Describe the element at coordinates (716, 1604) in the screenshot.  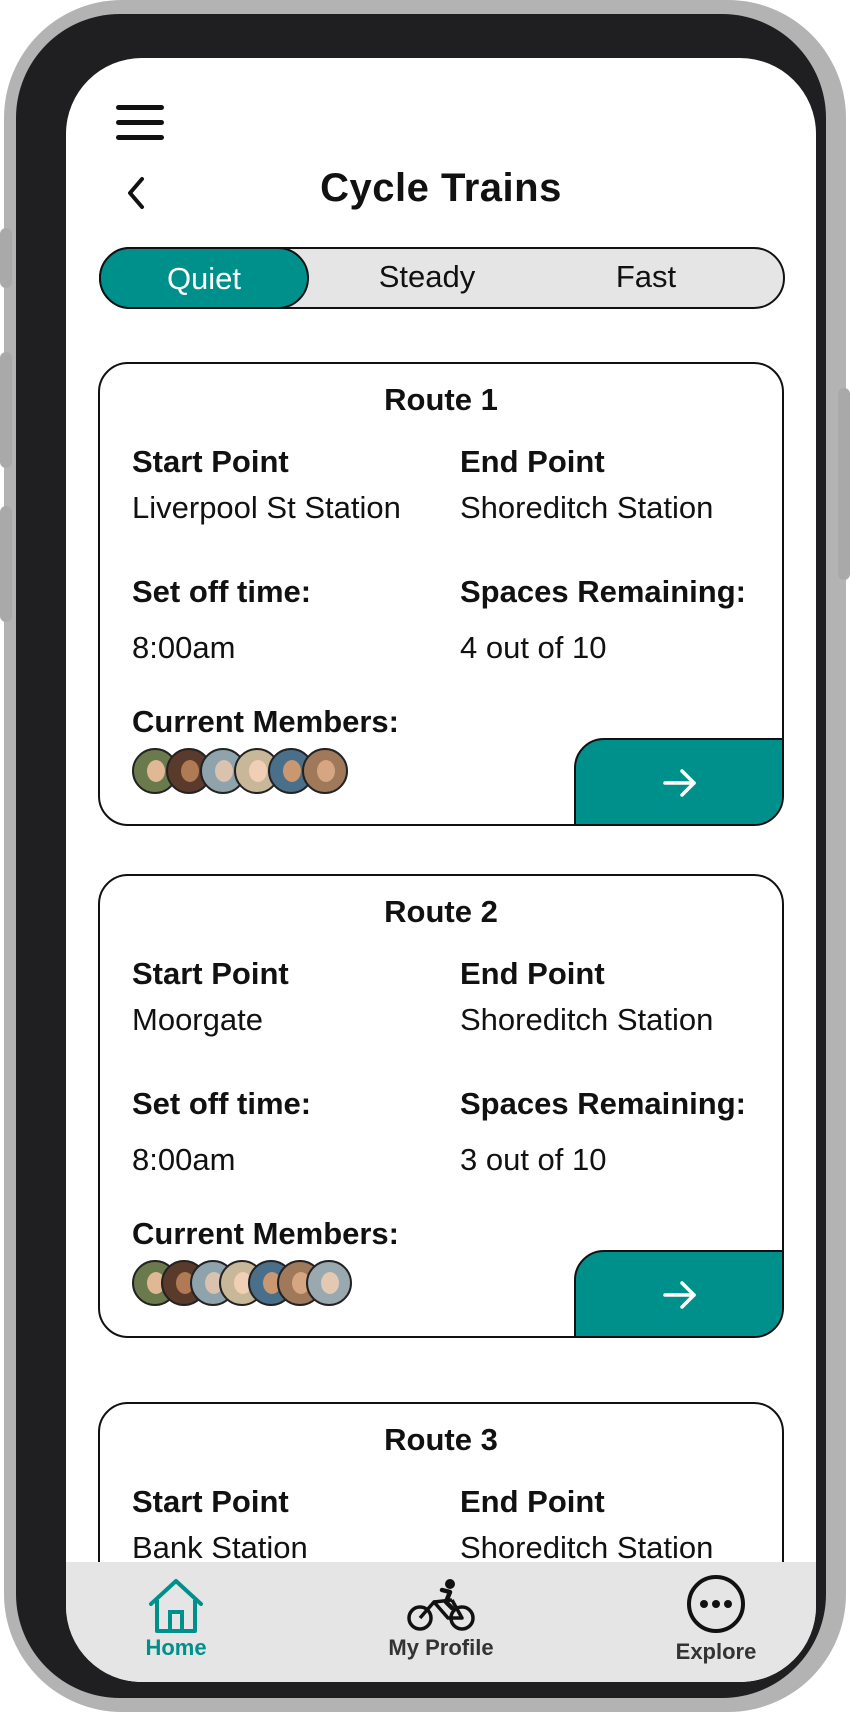
I see `more-icon` at that location.